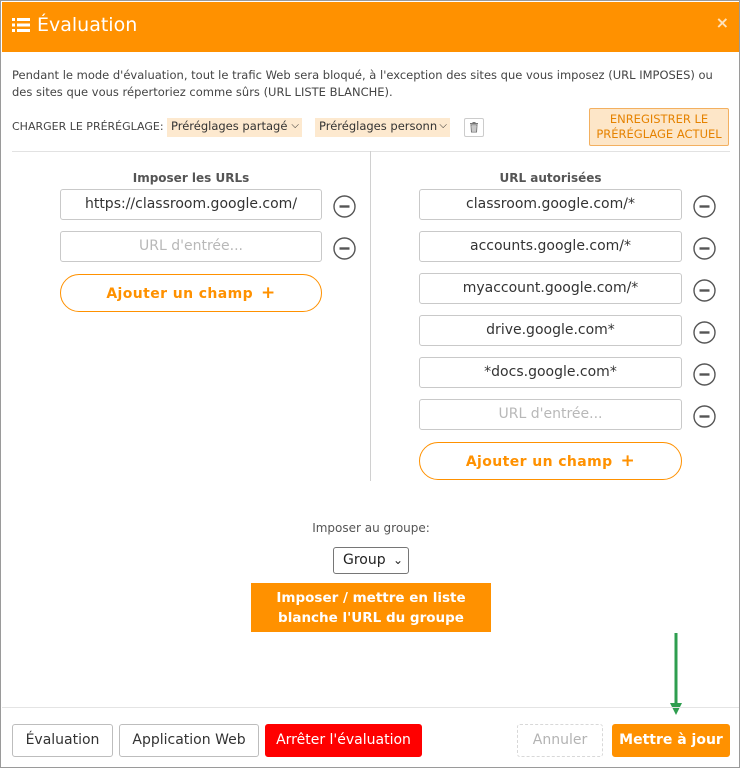 This screenshot has width=740, height=768. Describe the element at coordinates (189, 740) in the screenshot. I see `web-application-button: Application Web` at that location.